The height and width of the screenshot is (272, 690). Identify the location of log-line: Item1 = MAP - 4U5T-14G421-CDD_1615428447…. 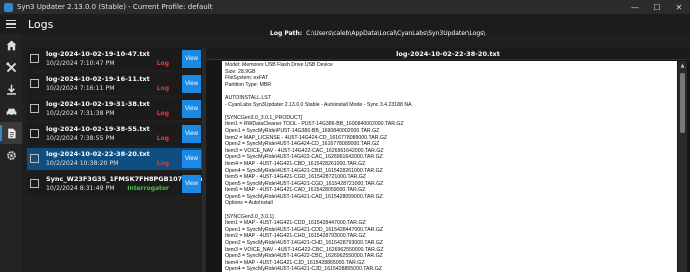
(295, 223).